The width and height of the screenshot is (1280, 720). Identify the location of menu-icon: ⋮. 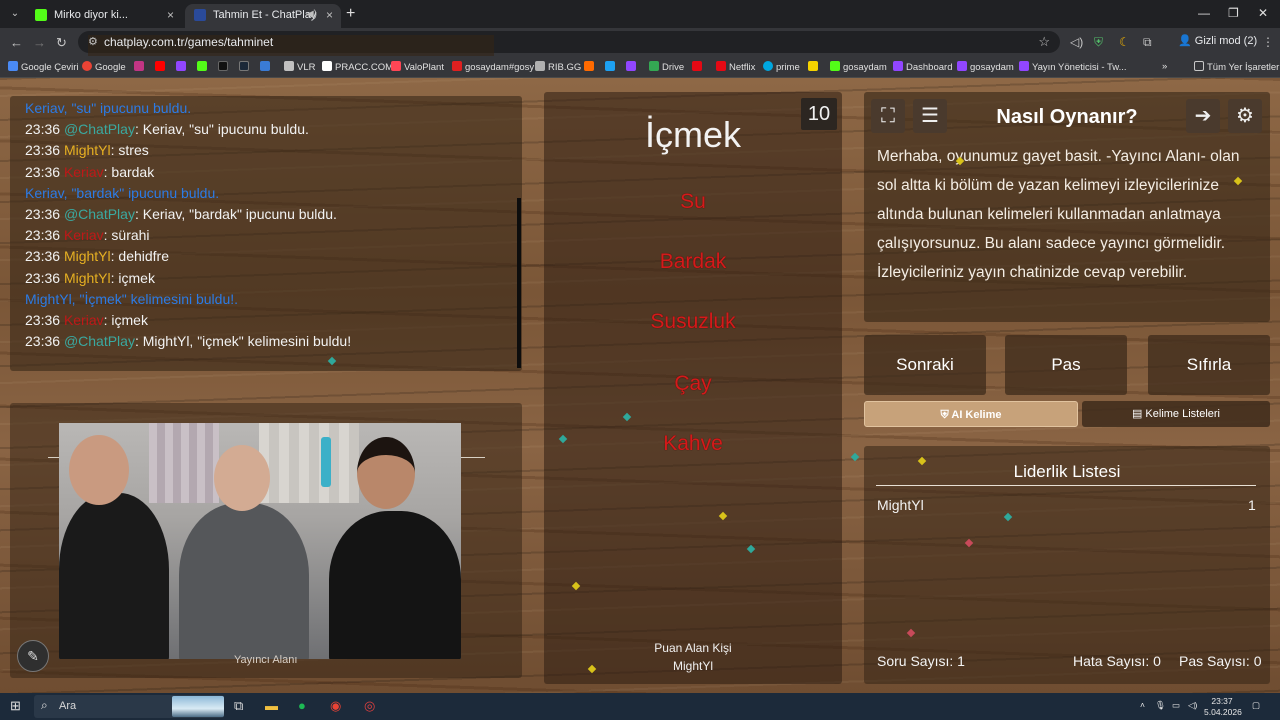
(1268, 42).